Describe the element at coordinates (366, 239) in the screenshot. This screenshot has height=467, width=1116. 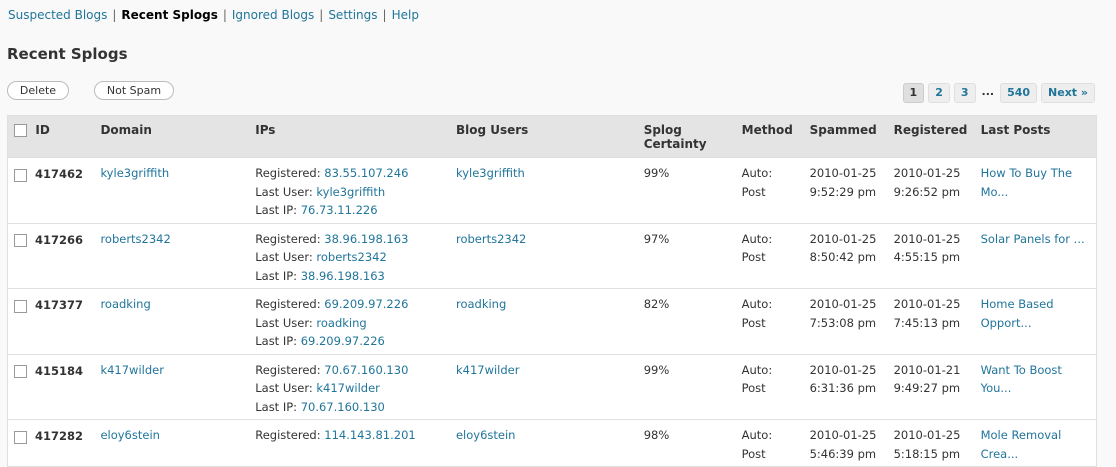
I see `registered-ip-link: 38.96.198.163` at that location.